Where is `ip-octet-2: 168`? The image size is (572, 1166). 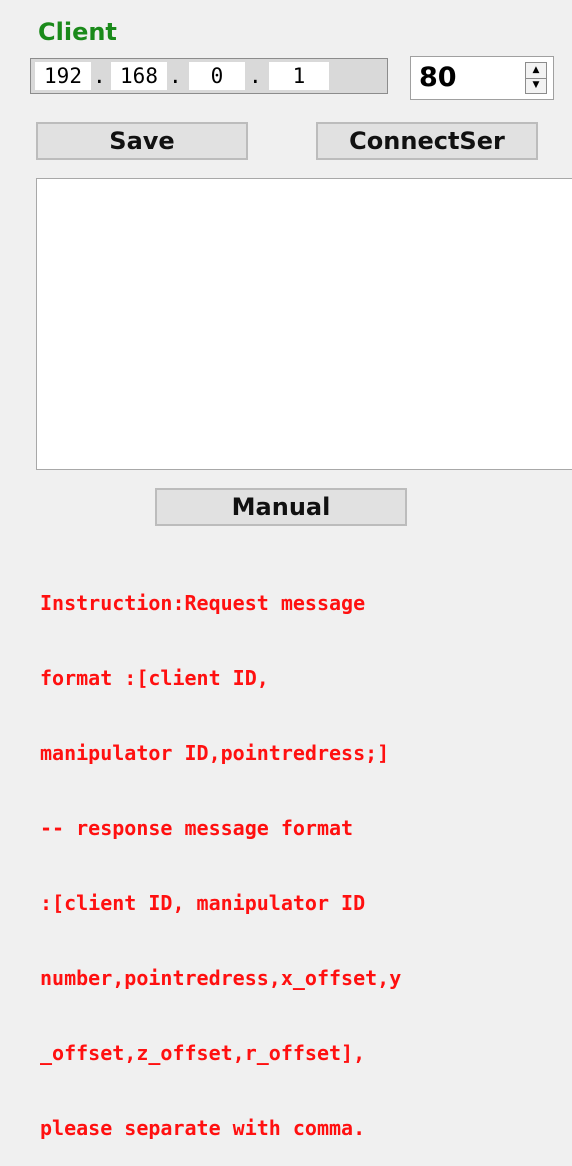
ip-octet-2: 168 is located at coordinates (139, 76).